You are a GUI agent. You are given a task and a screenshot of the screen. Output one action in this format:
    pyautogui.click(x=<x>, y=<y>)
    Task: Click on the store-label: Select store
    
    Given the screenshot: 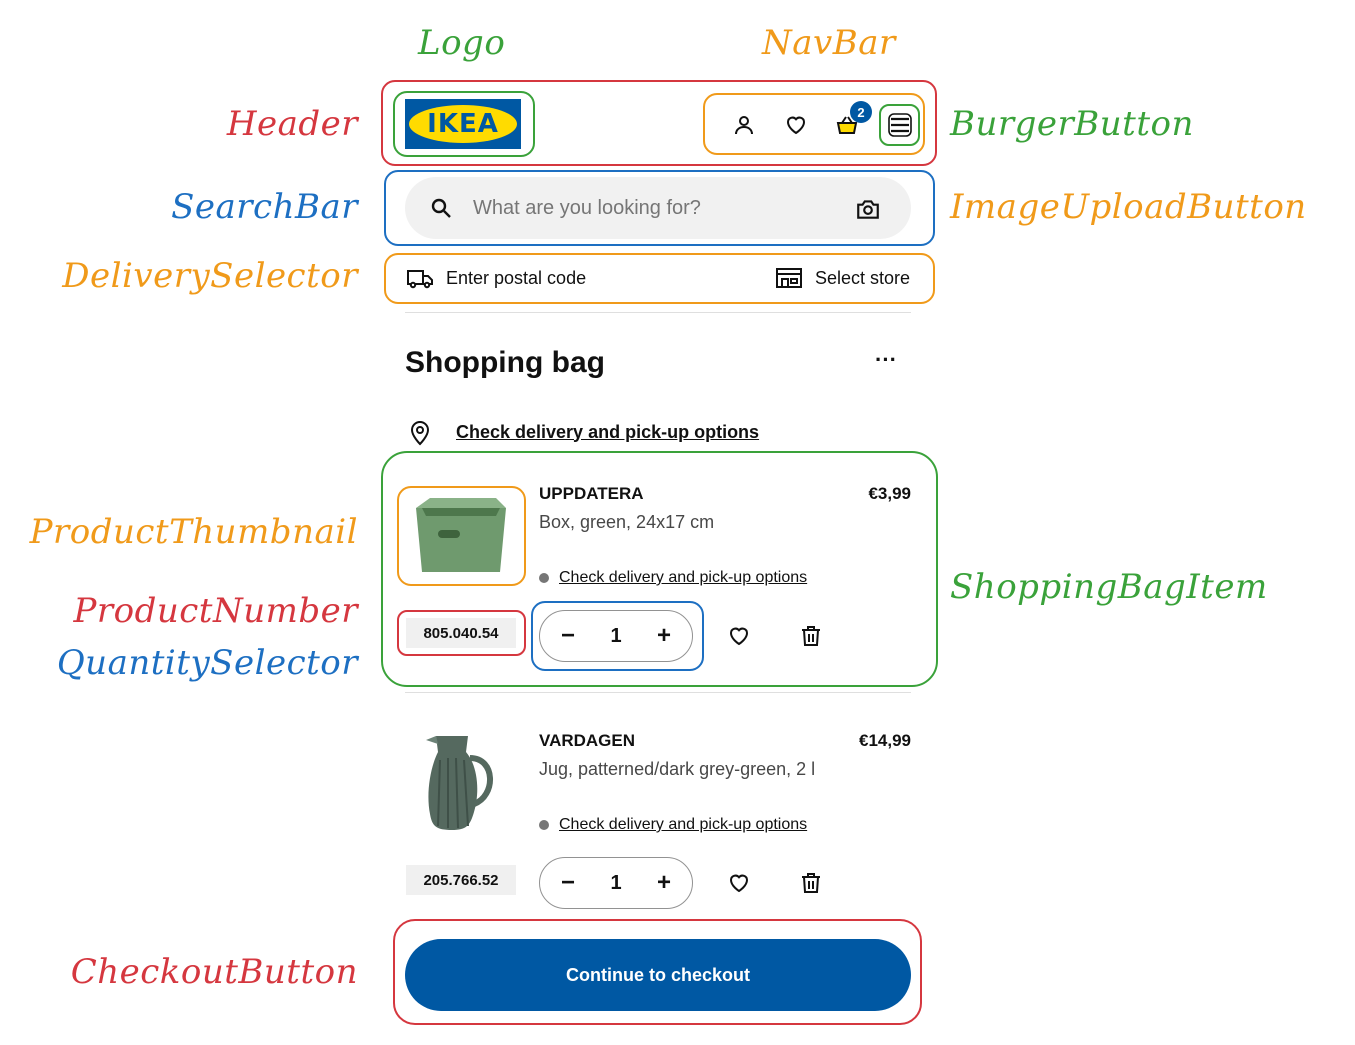 What is the action you would take?
    pyautogui.click(x=863, y=277)
    